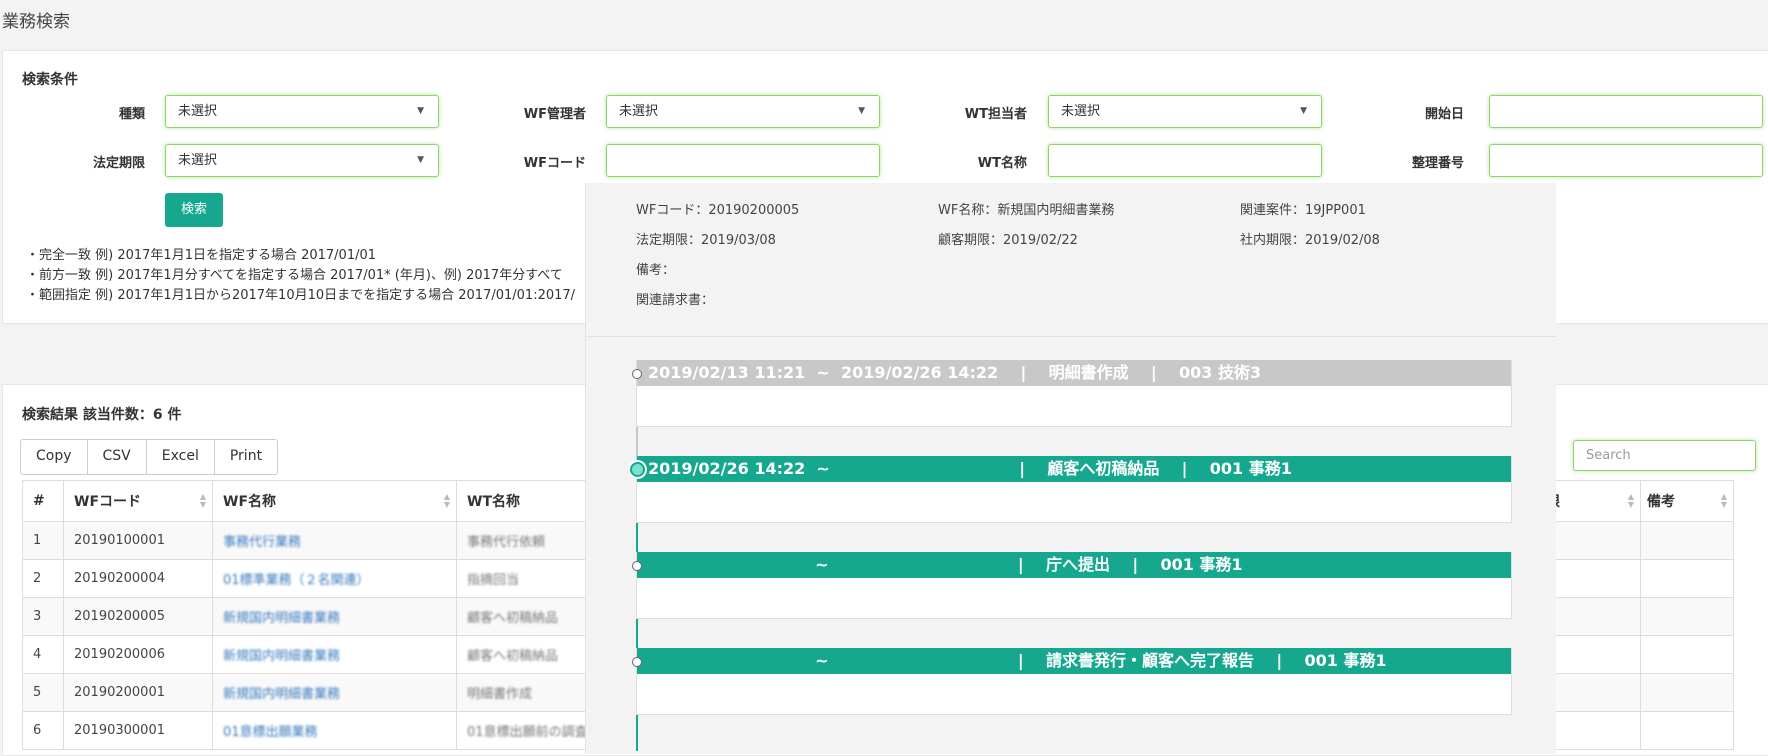  What do you see at coordinates (1074, 661) in the screenshot?
I see `timeline-item-header: ~ | 請求書発行・顧客へ完了報告 | 001 事務1` at bounding box center [1074, 661].